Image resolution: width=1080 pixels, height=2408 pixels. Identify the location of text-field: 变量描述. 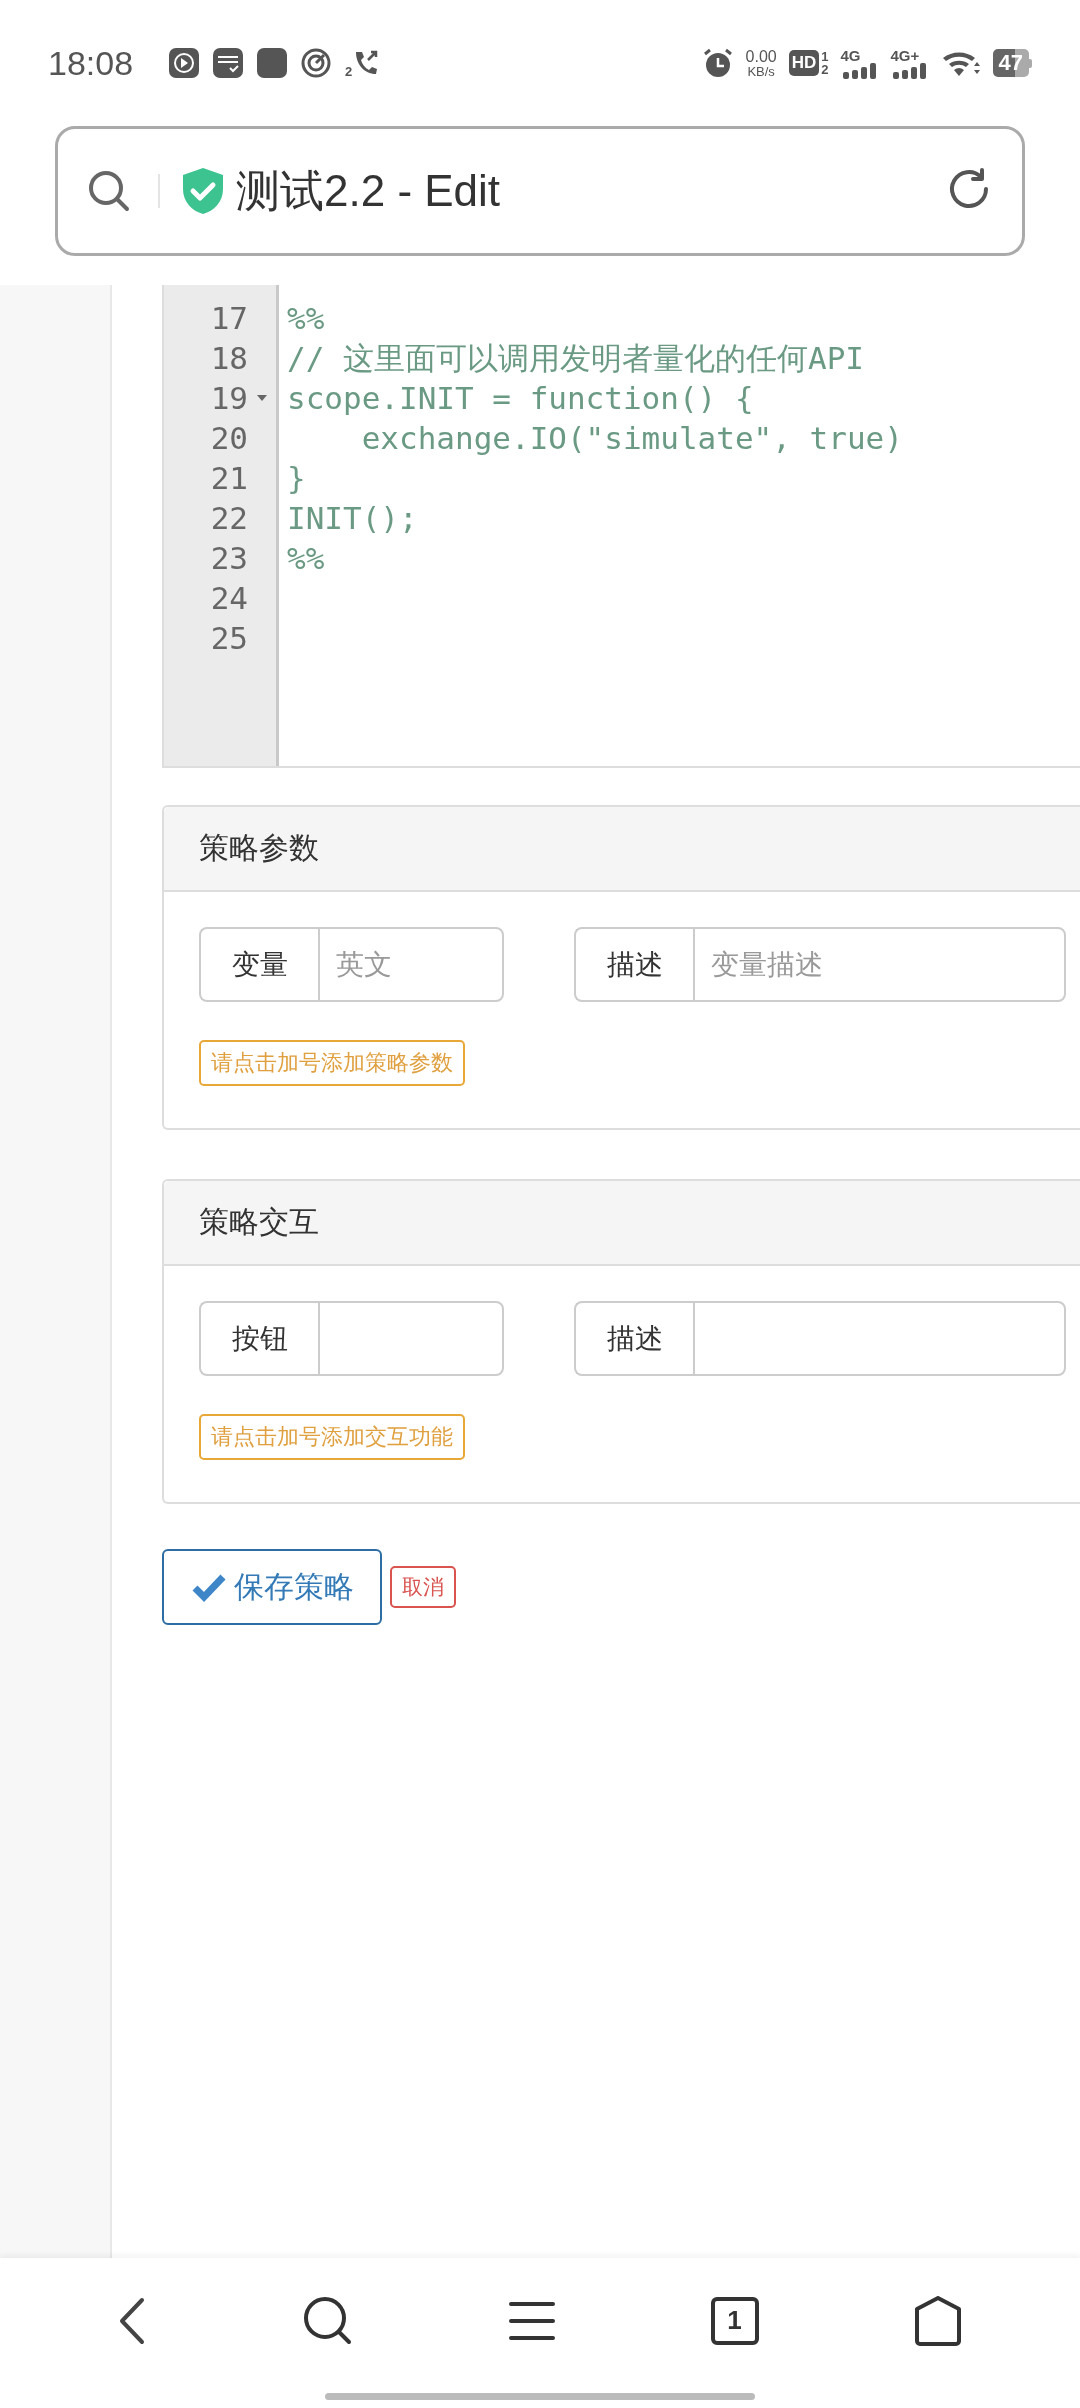
(879, 964).